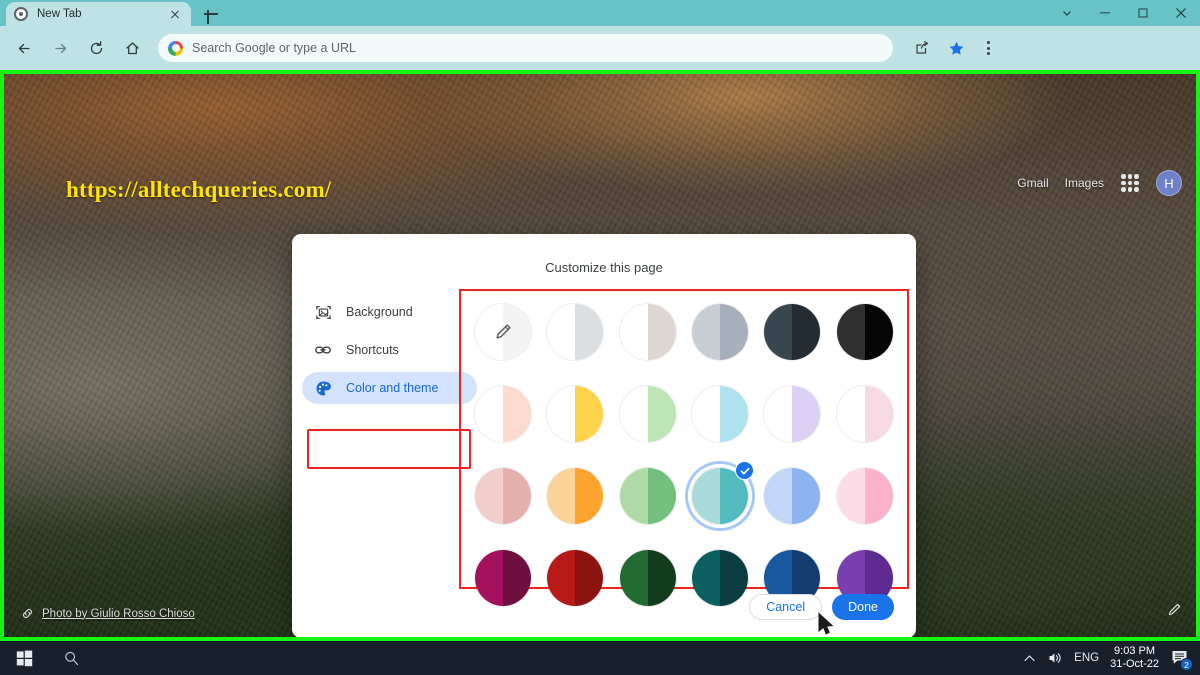  I want to click on taskbar-search-button, so click(71, 658).